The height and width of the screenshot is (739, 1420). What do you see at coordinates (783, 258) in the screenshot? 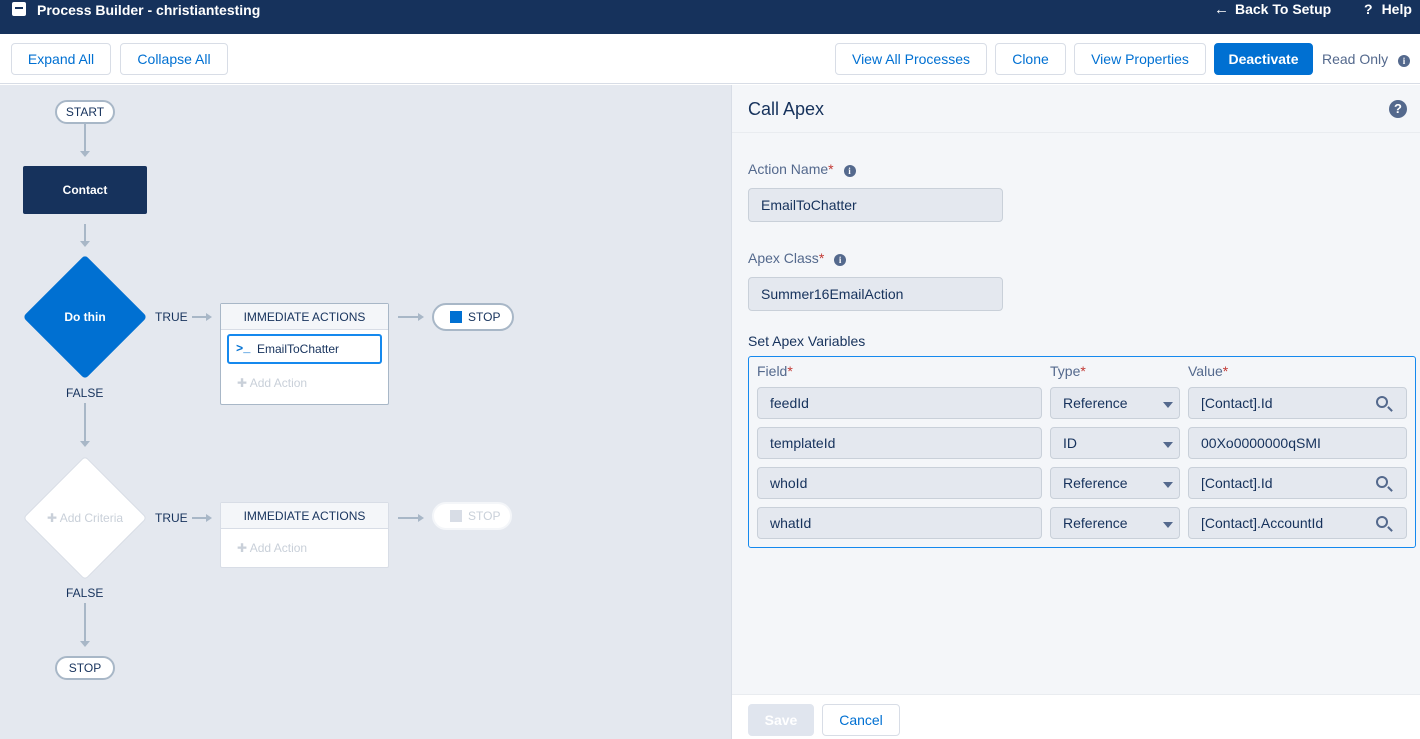
I see `apex-class-label-text: Apex Class` at bounding box center [783, 258].